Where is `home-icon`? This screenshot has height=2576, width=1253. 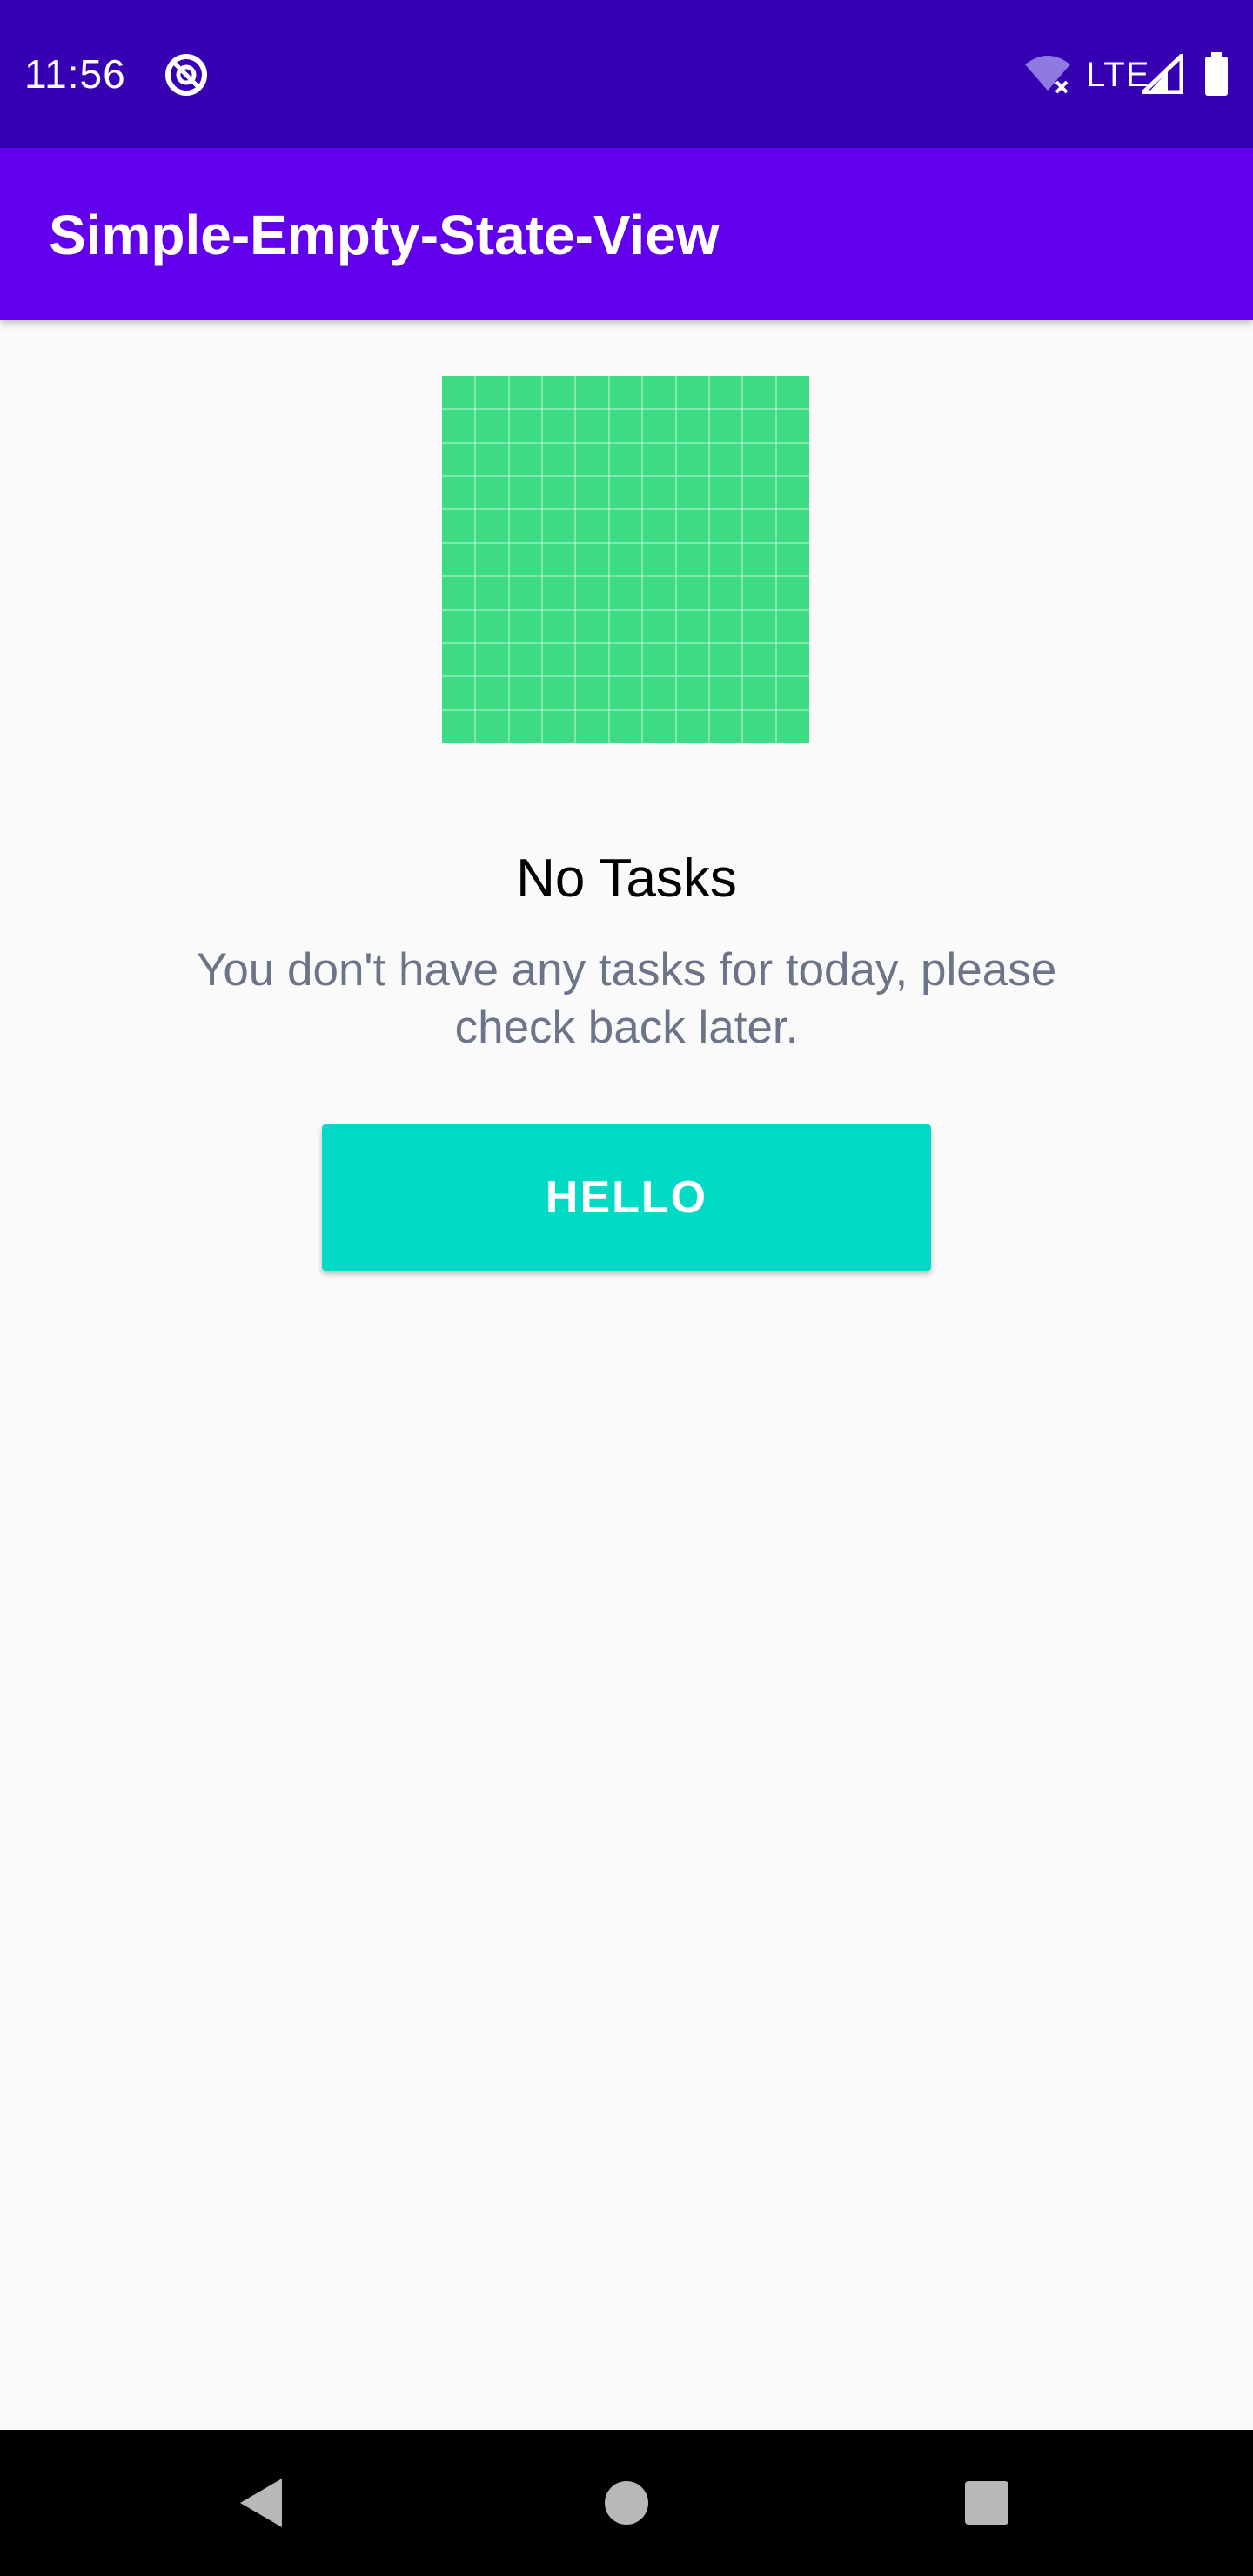 home-icon is located at coordinates (626, 2503).